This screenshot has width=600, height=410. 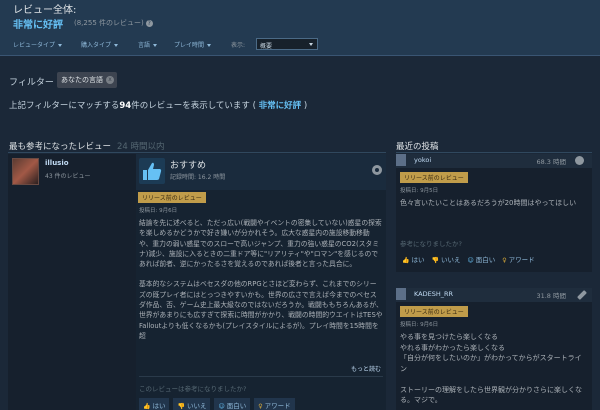 What do you see at coordinates (141, 147) in the screenshot?
I see `section-subtitle: 24 時間以内` at bounding box center [141, 147].